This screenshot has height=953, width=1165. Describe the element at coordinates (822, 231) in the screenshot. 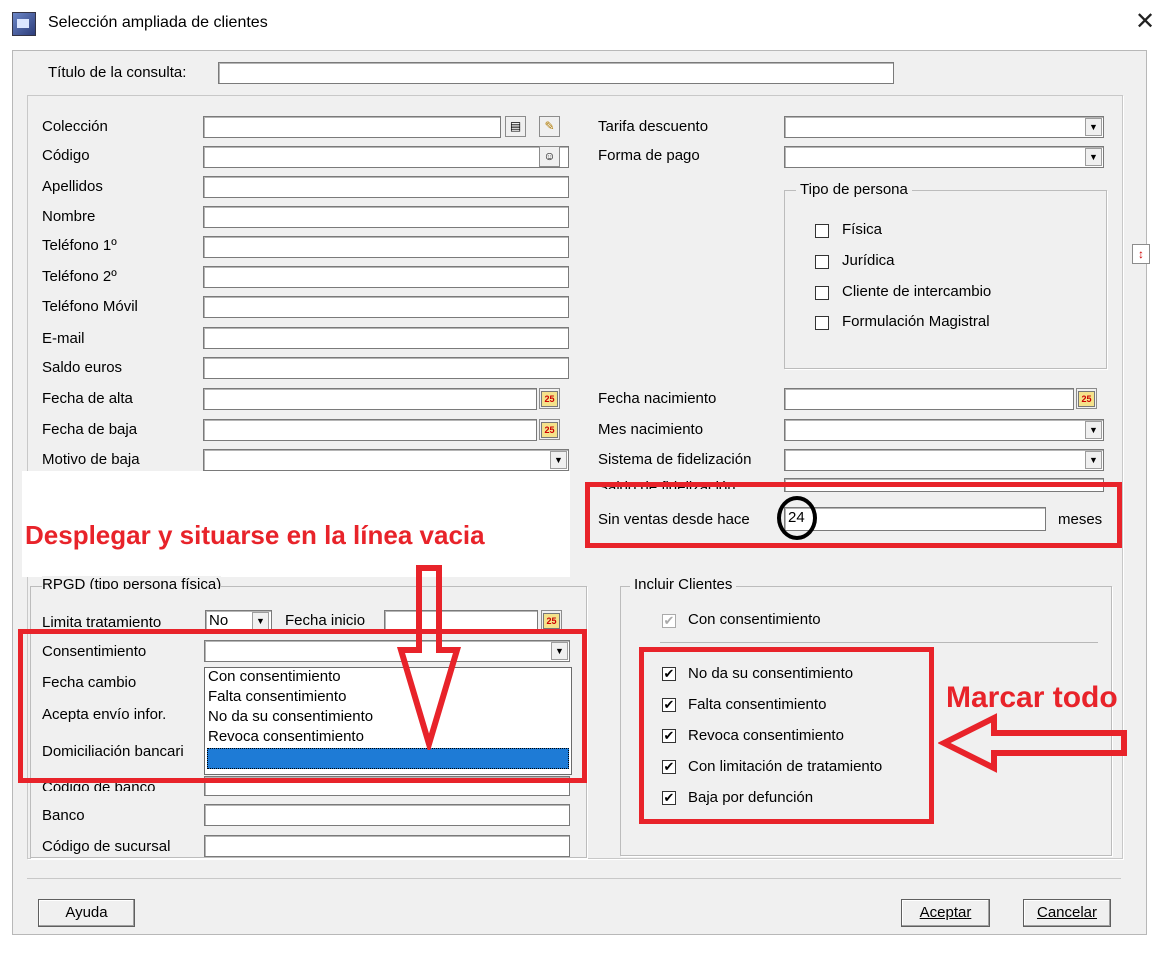

I see `checkbox-fisica` at that location.